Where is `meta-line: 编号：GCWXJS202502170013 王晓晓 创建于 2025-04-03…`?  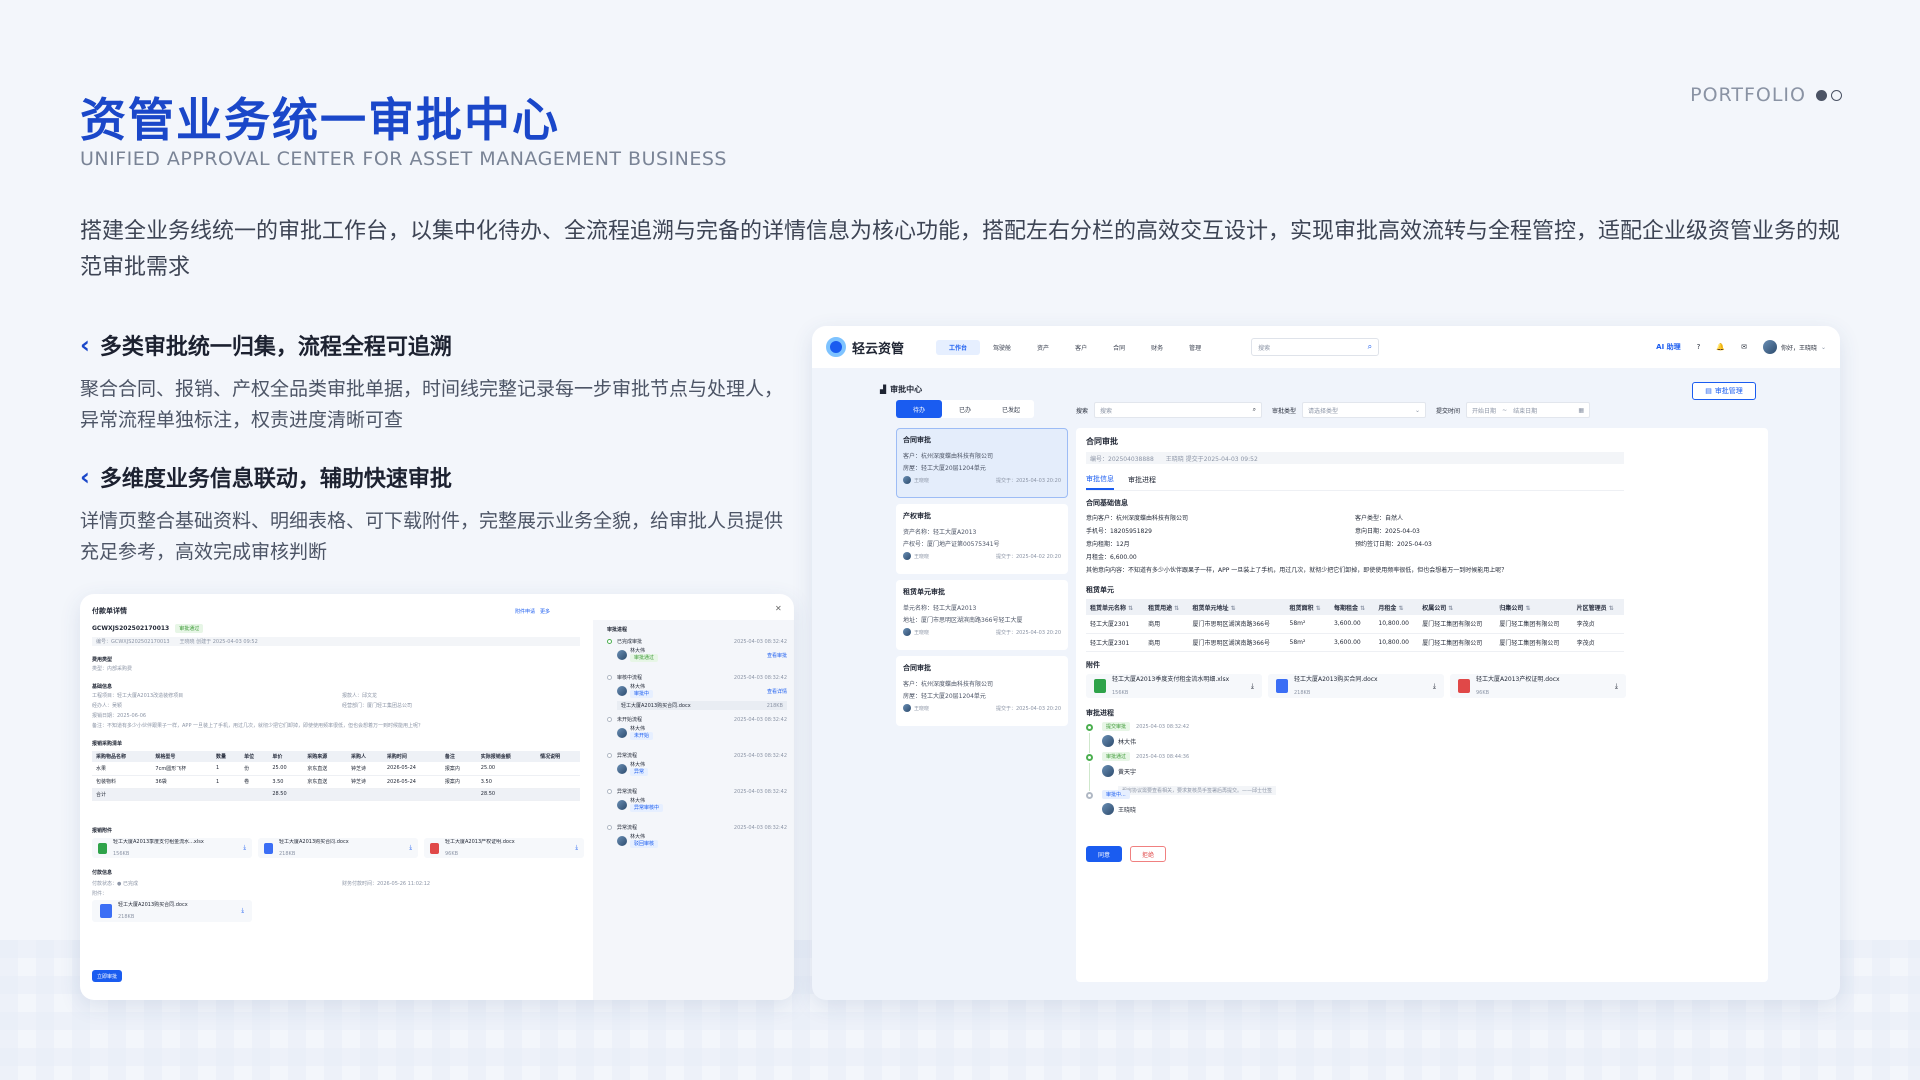
meta-line: 编号：GCWXJS202502170013 王晓晓 创建于 2025-04-03… is located at coordinates (336, 641).